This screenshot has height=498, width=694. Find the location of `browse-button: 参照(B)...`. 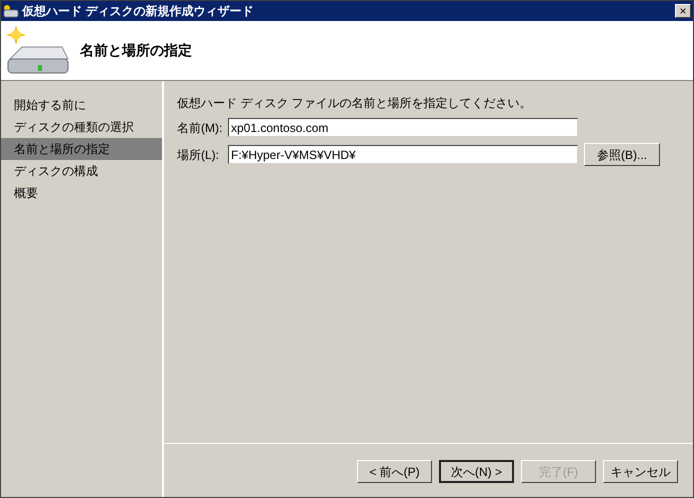

browse-button: 参照(B)... is located at coordinates (622, 154).